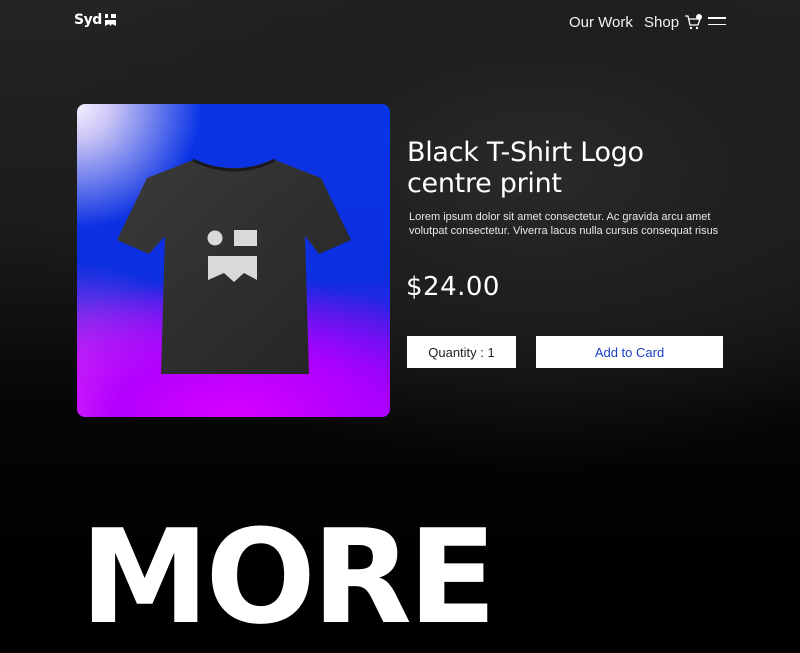  Describe the element at coordinates (601, 22) in the screenshot. I see `nav-link-our-work: Our Work` at that location.